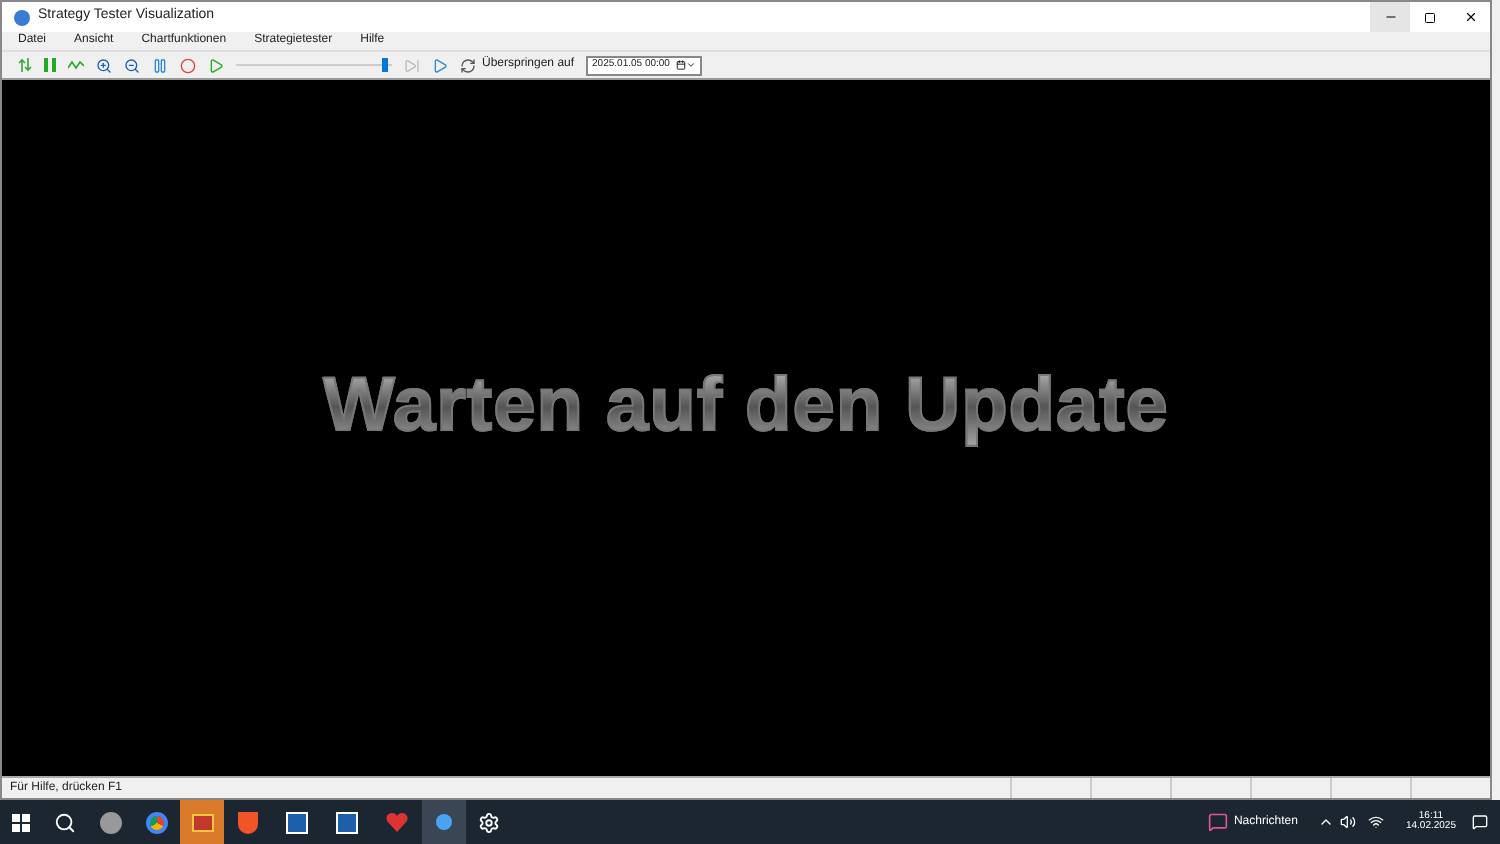  I want to click on tray-chevron-icon, so click(1325, 822).